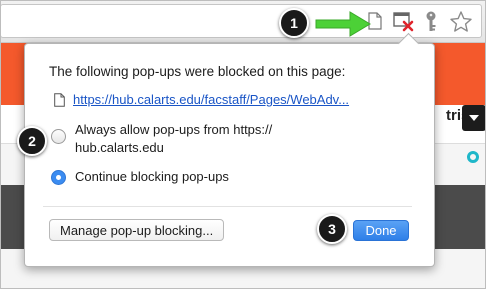 The image size is (486, 289). What do you see at coordinates (227, 206) in the screenshot?
I see `divider` at bounding box center [227, 206].